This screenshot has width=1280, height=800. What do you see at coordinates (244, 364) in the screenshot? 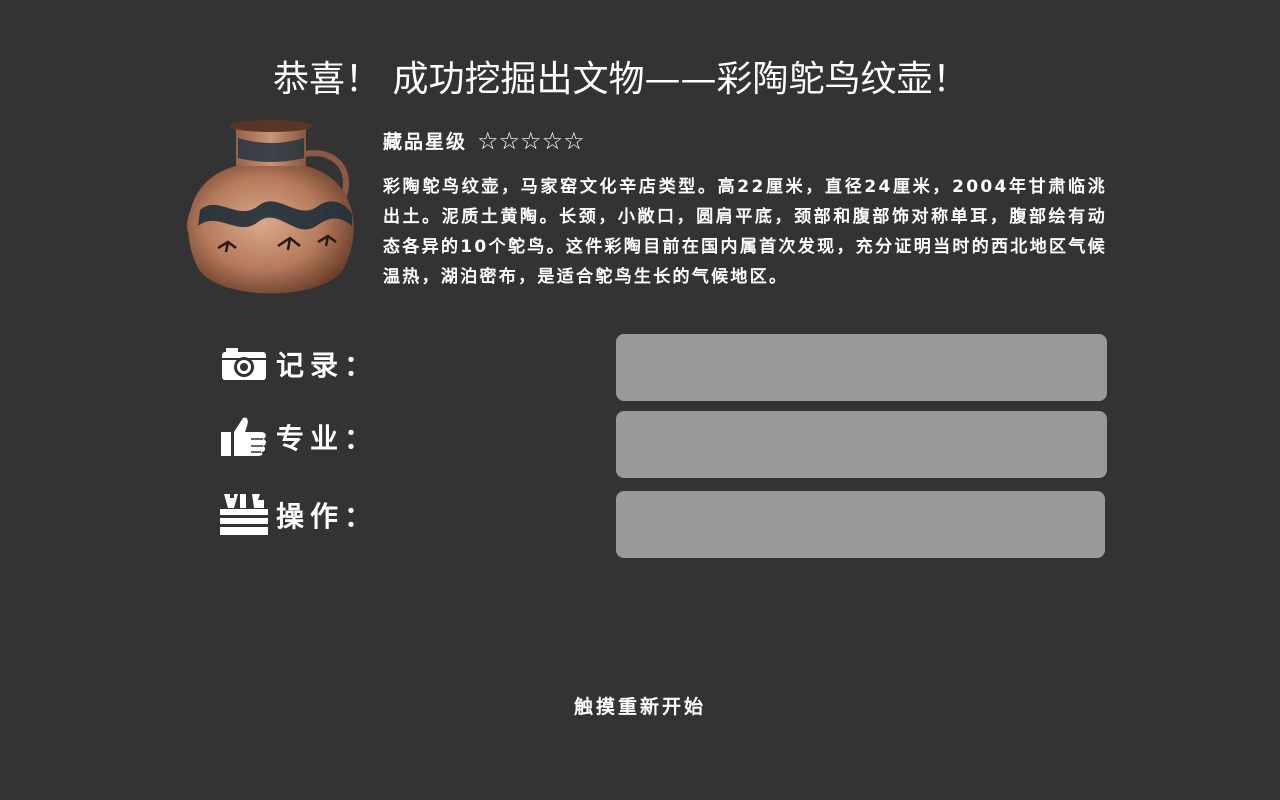
I see `camera-icon` at bounding box center [244, 364].